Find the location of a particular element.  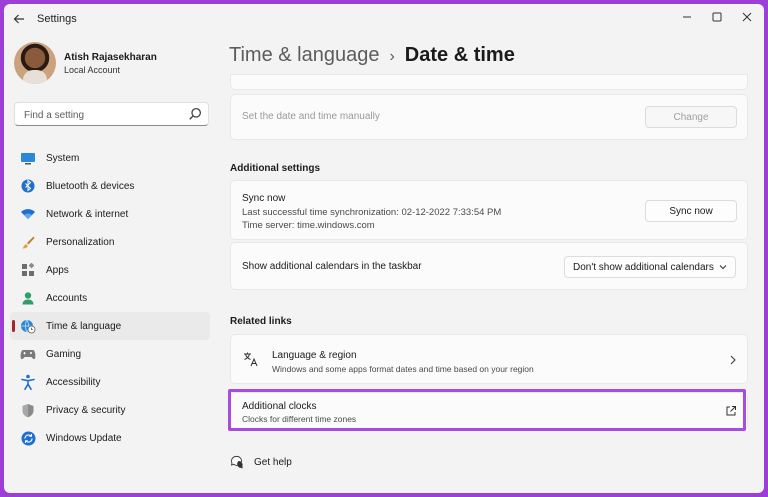

related-links-heading: Related links is located at coordinates (261, 321).